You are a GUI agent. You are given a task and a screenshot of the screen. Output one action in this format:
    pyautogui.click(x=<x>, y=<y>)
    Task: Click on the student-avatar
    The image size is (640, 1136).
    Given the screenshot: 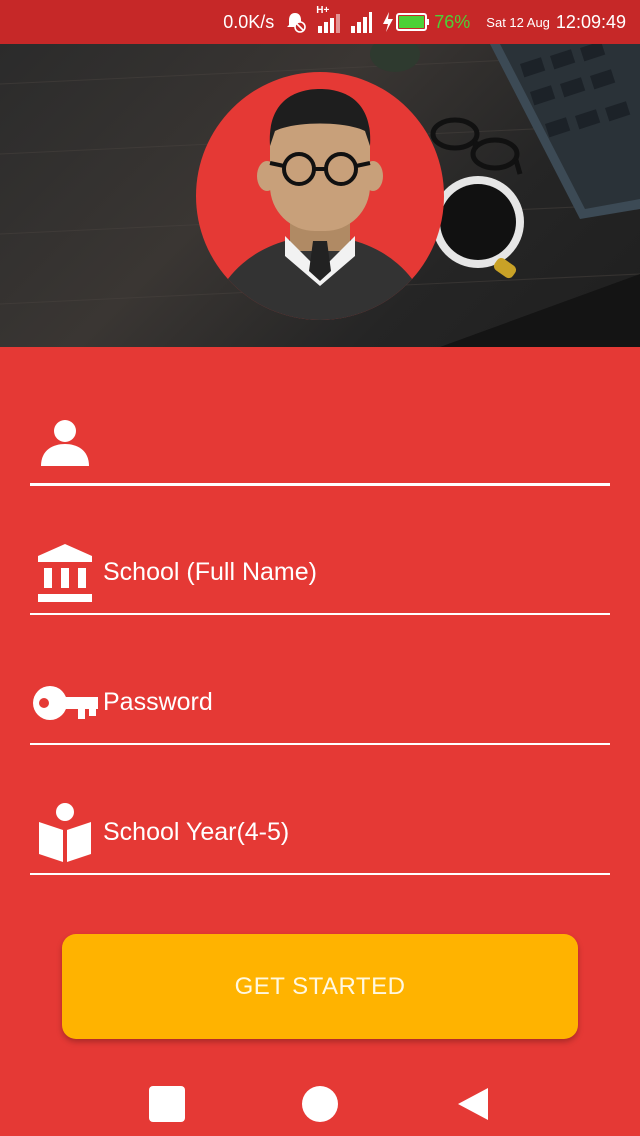 What is the action you would take?
    pyautogui.click(x=320, y=196)
    